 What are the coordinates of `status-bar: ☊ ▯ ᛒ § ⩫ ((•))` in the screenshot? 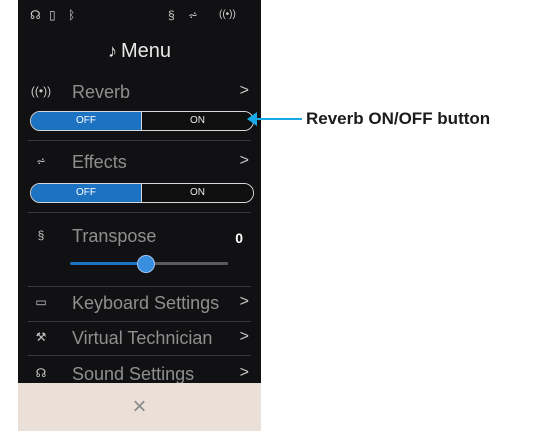 It's located at (139, 15).